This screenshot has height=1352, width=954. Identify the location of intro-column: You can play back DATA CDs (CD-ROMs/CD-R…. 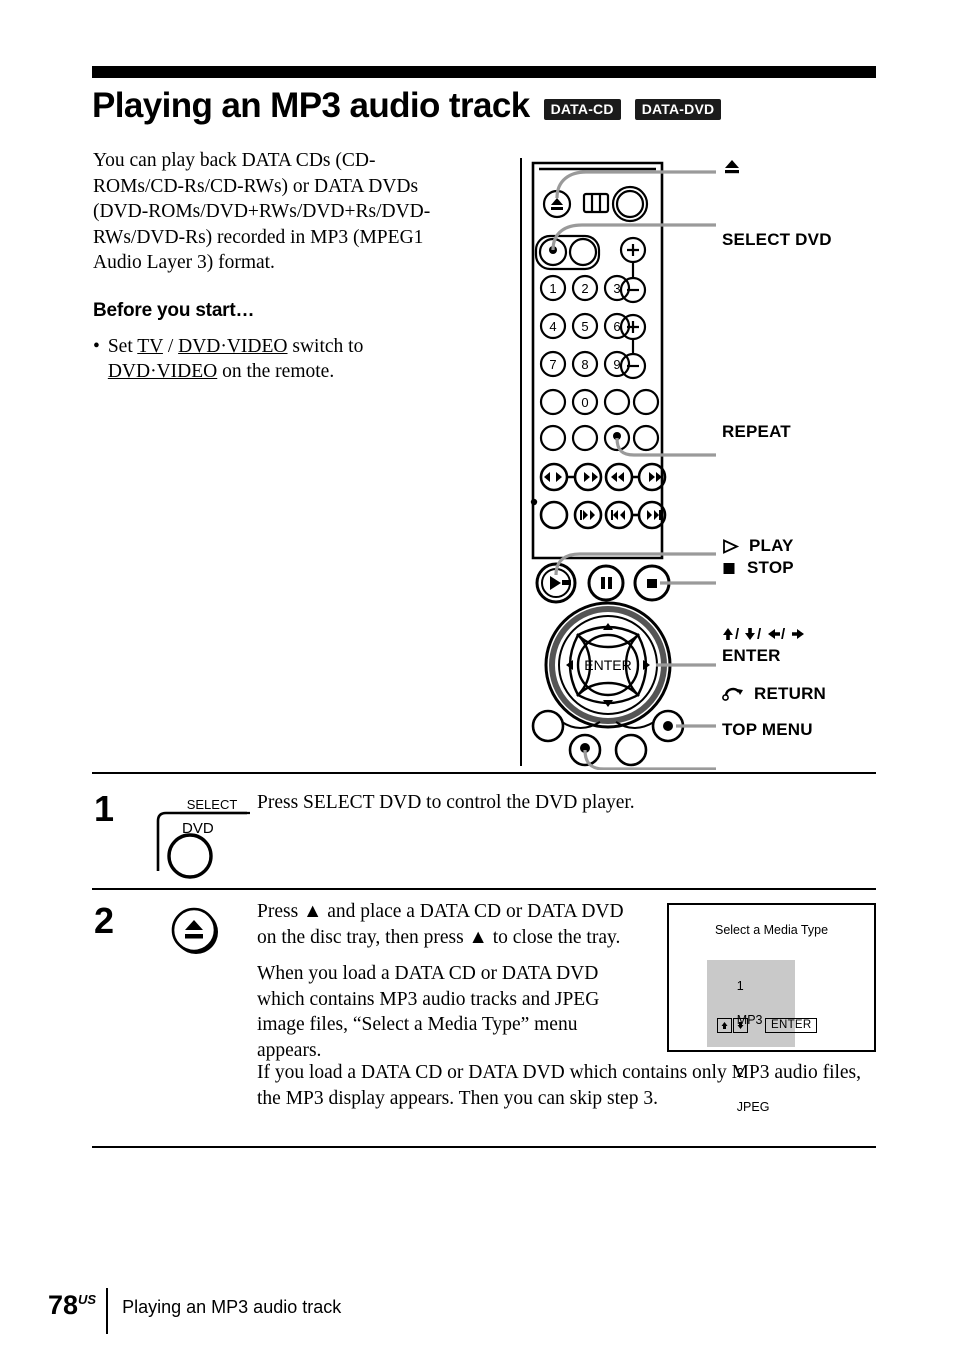
(273, 266).